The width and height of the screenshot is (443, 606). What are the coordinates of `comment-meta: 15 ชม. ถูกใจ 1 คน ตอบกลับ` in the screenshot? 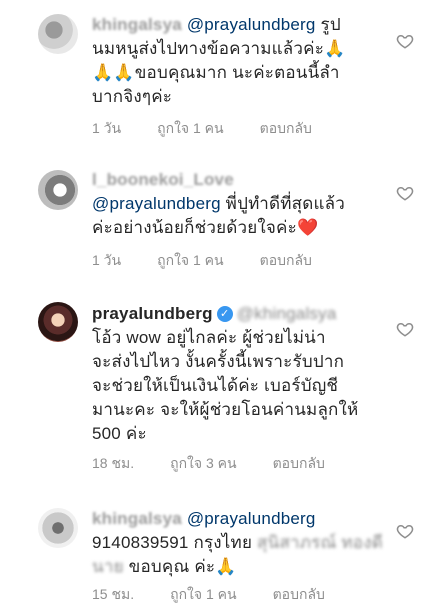 It's located at (208, 595).